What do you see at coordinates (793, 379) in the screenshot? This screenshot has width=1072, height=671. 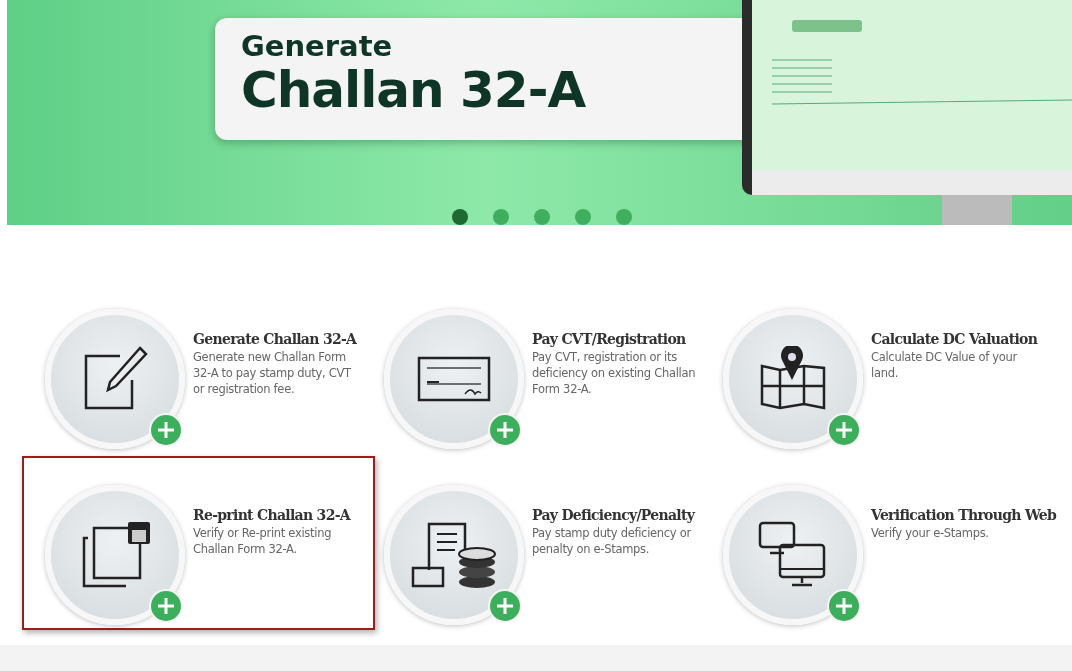 I see `map-icon` at bounding box center [793, 379].